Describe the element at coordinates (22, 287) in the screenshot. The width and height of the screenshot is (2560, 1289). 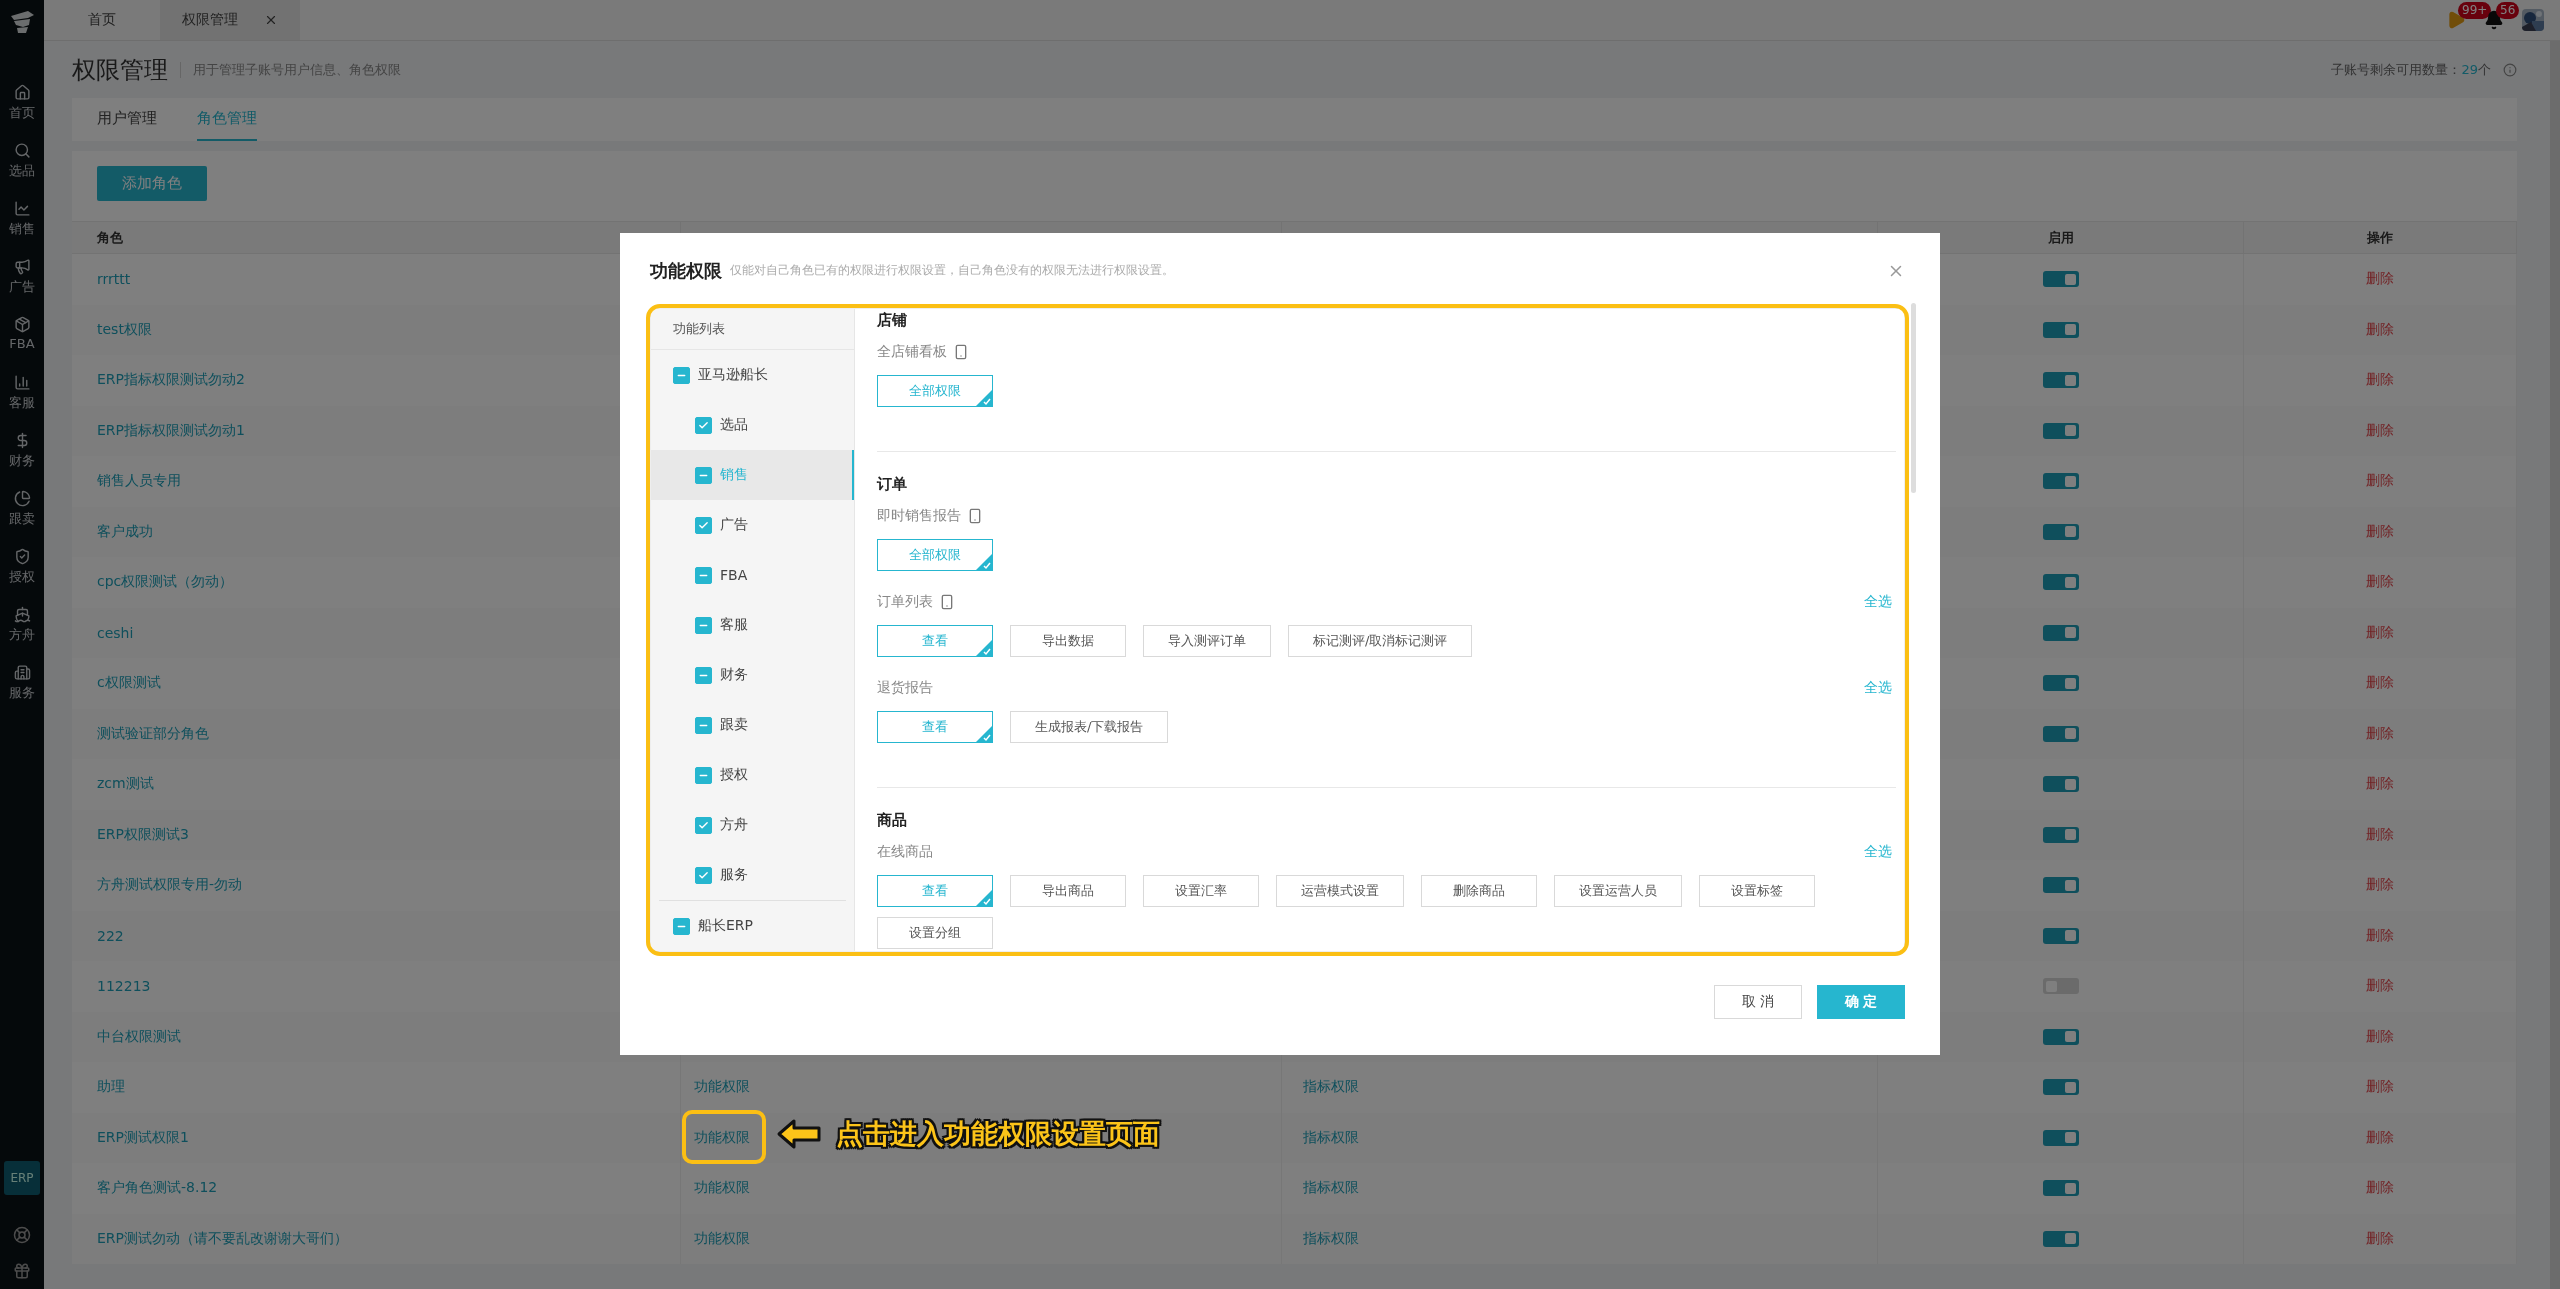
I see `nav-item: 广告` at that location.